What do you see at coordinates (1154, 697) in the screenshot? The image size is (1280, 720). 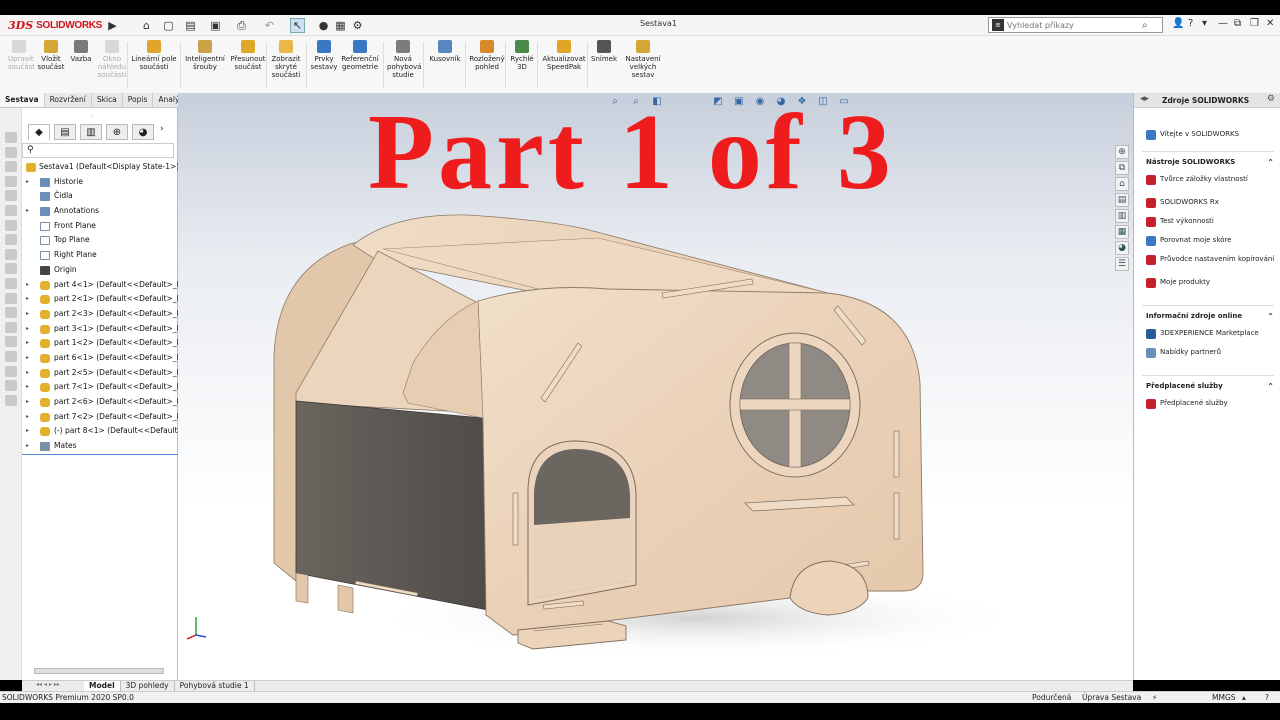 I see `rebuild-icon: ⚡` at bounding box center [1154, 697].